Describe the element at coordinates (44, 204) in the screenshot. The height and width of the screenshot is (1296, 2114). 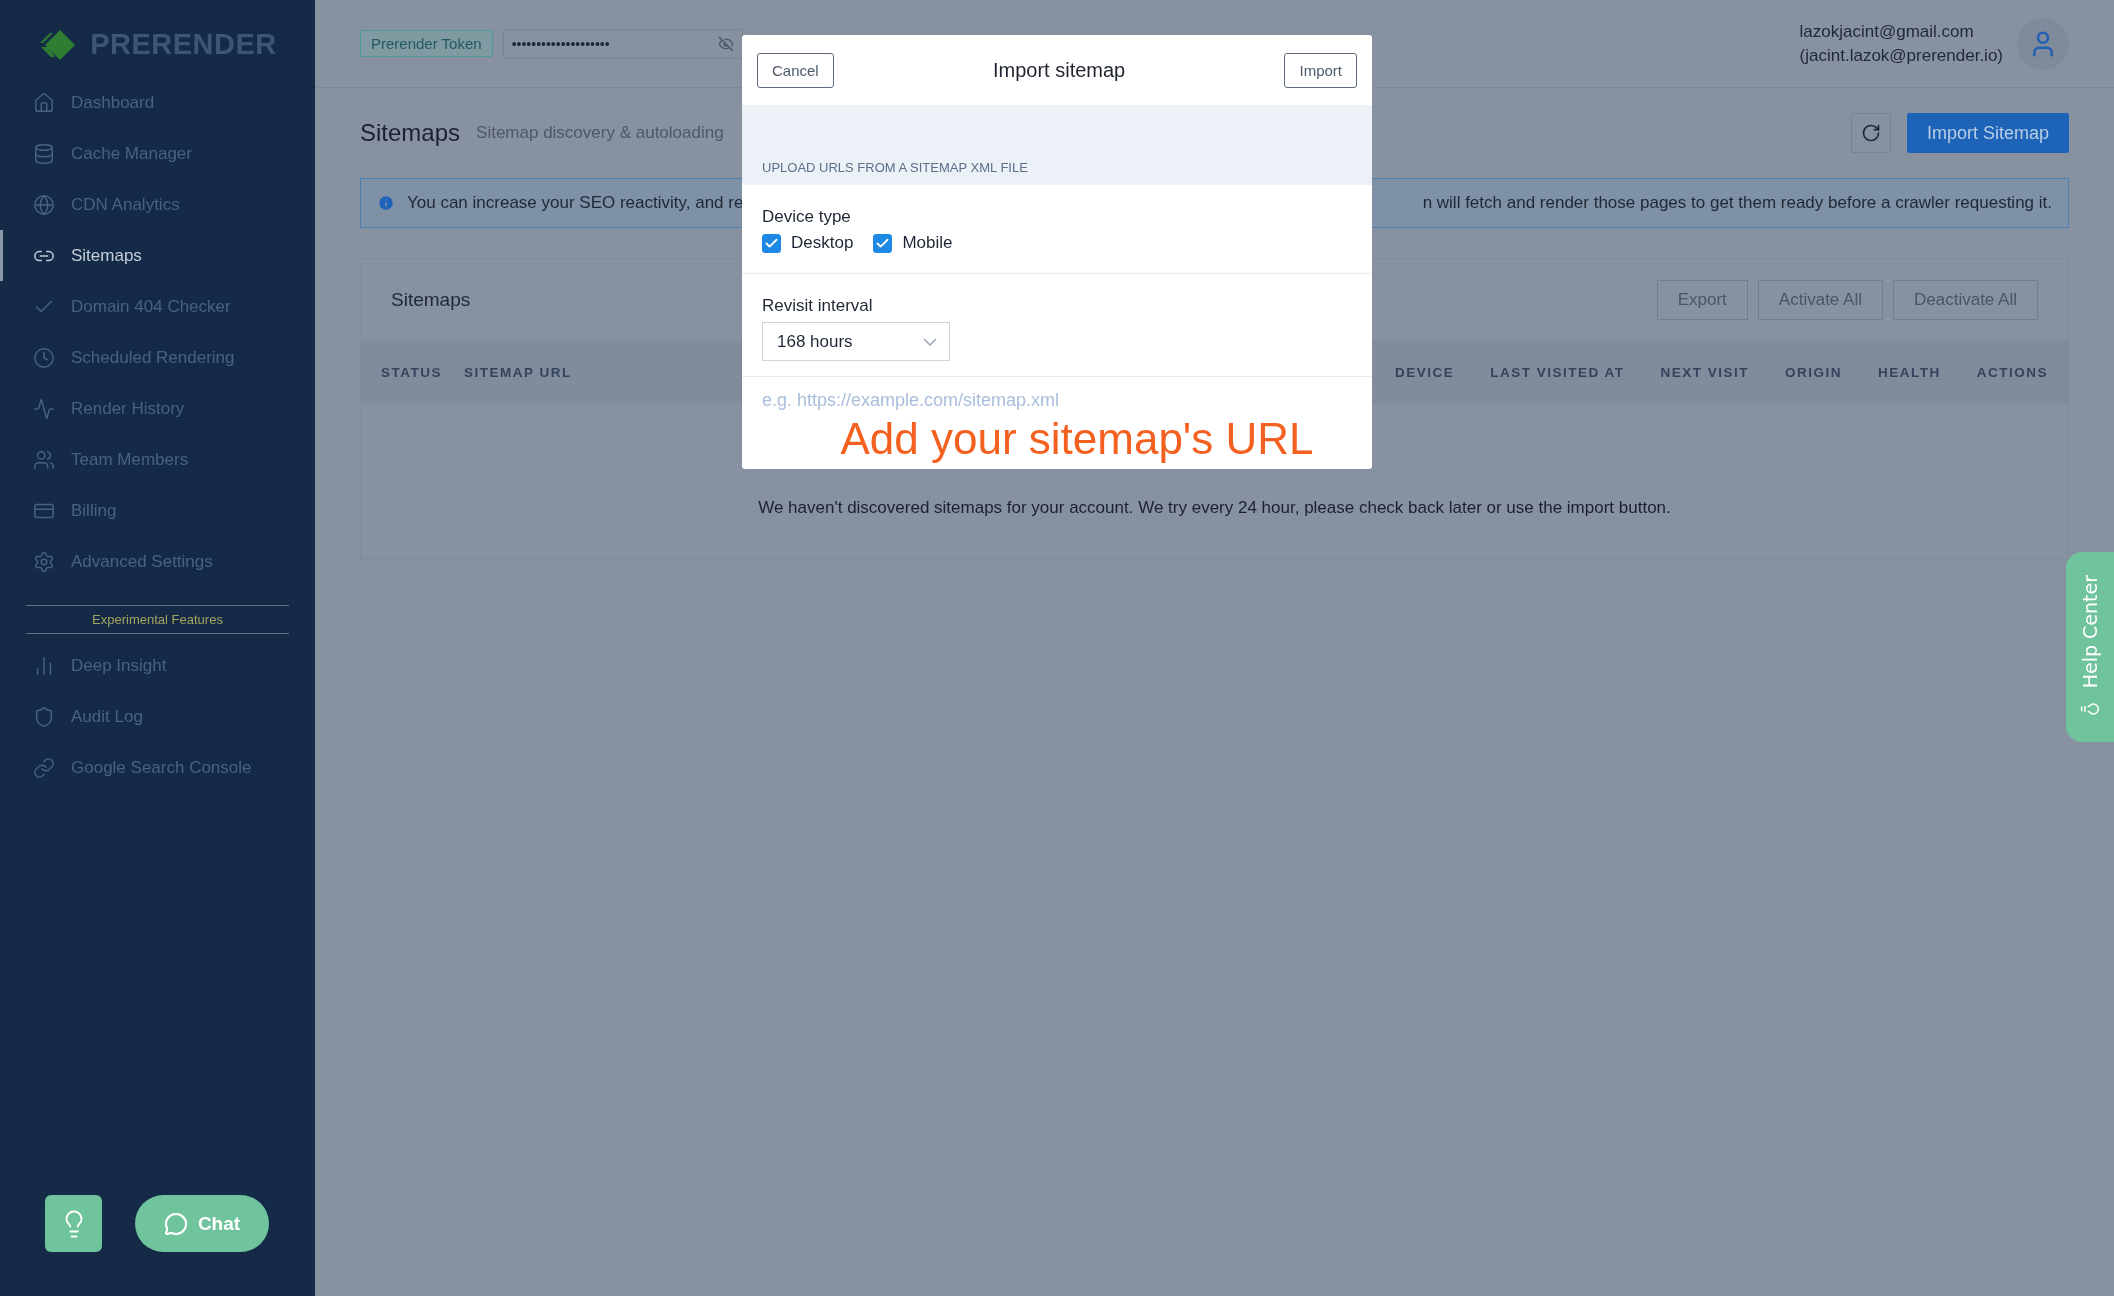
I see `globe-icon` at that location.